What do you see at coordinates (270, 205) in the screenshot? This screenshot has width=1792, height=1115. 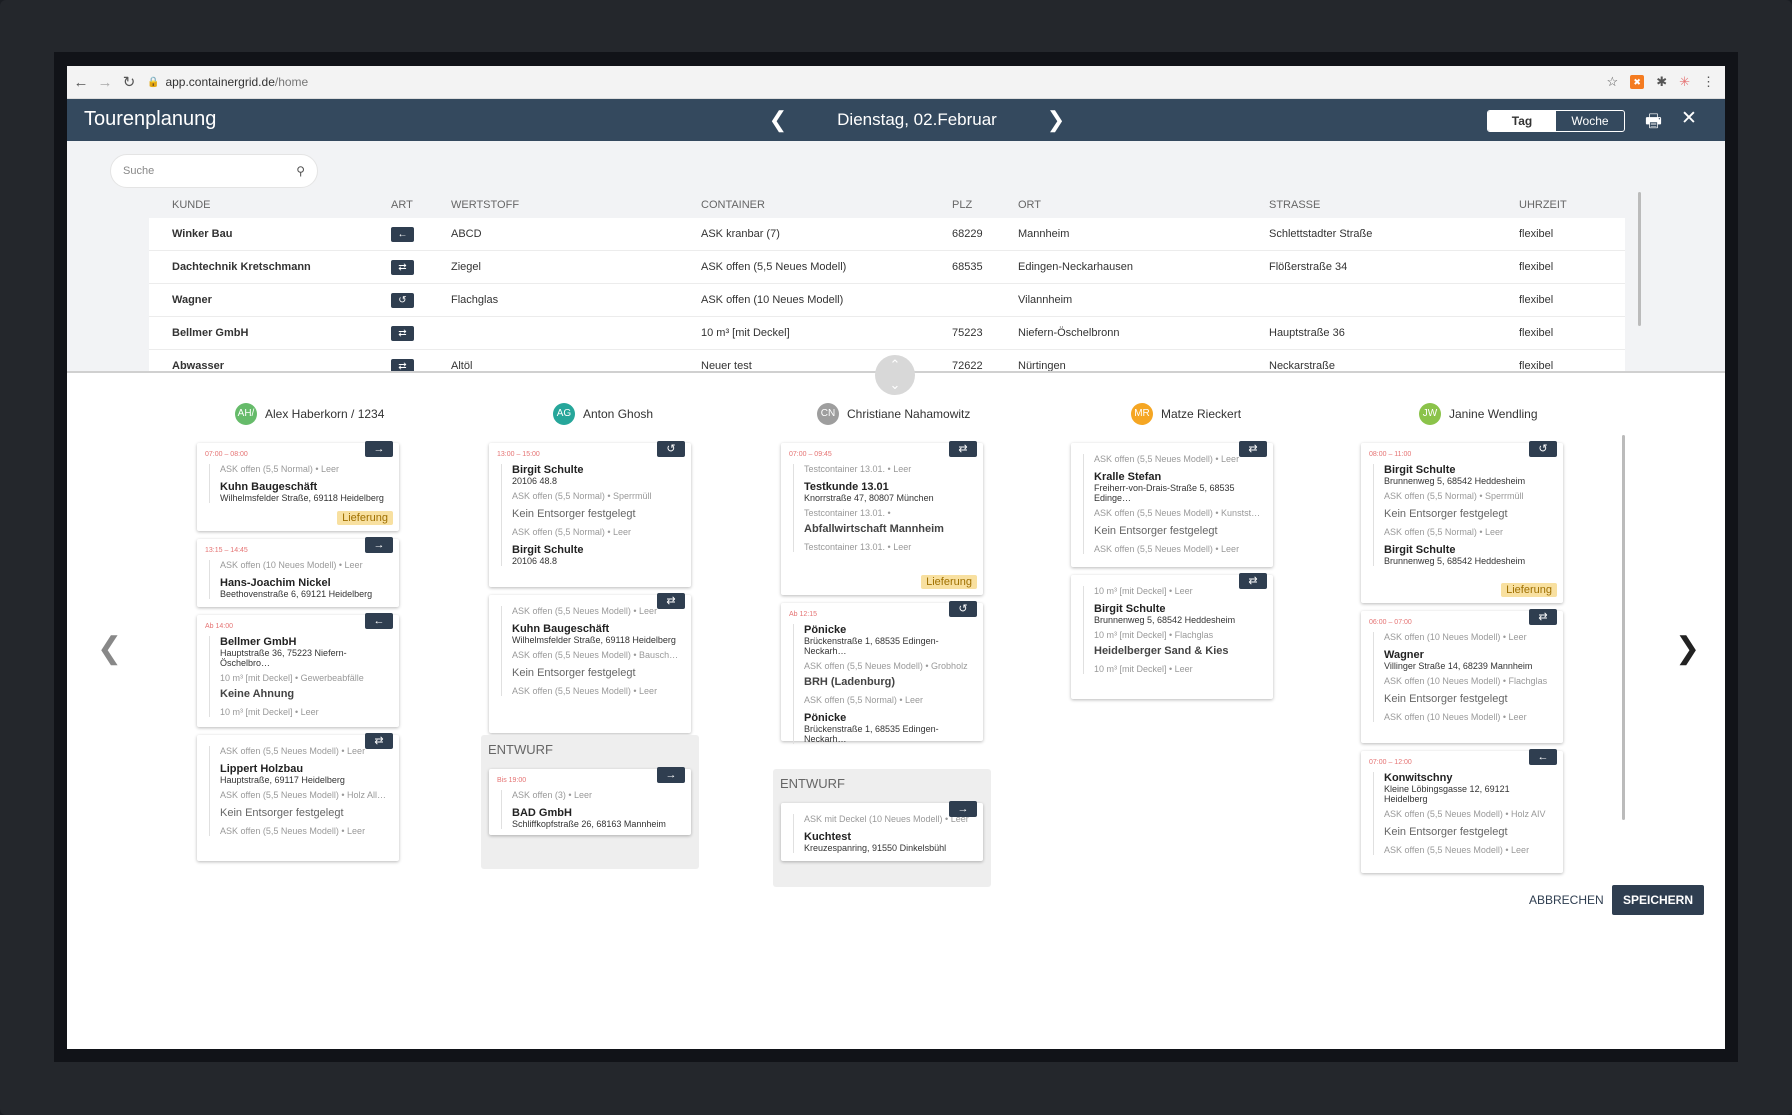 I see `col-kunde: KUNDE` at bounding box center [270, 205].